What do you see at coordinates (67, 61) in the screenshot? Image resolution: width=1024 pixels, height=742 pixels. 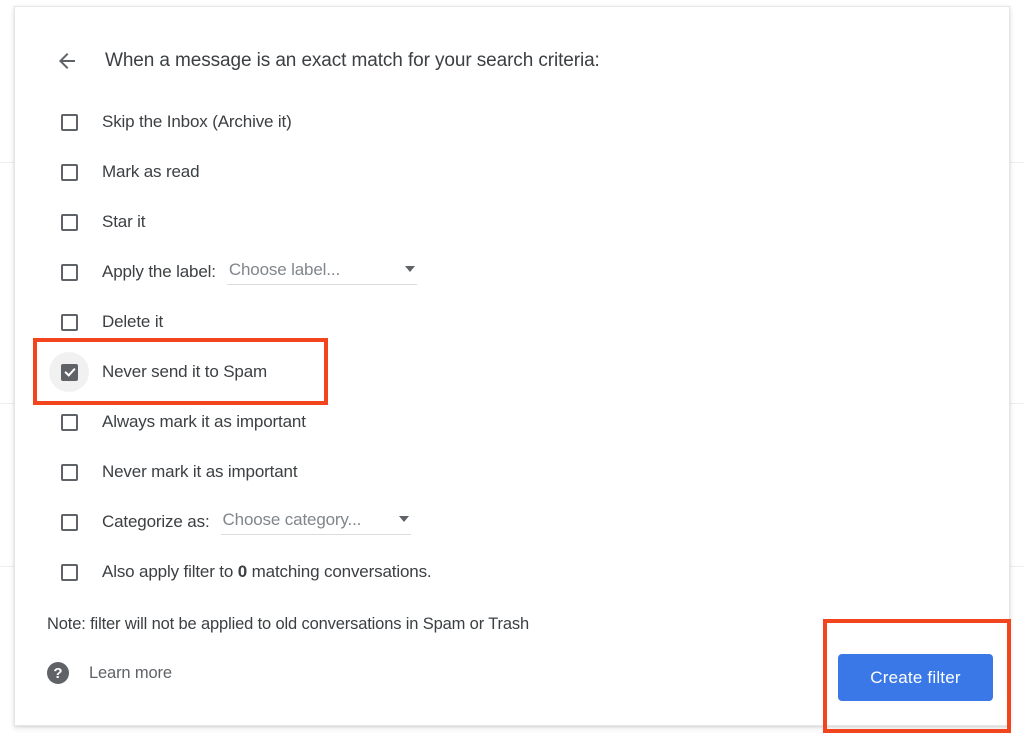 I see `arrow-left-icon` at bounding box center [67, 61].